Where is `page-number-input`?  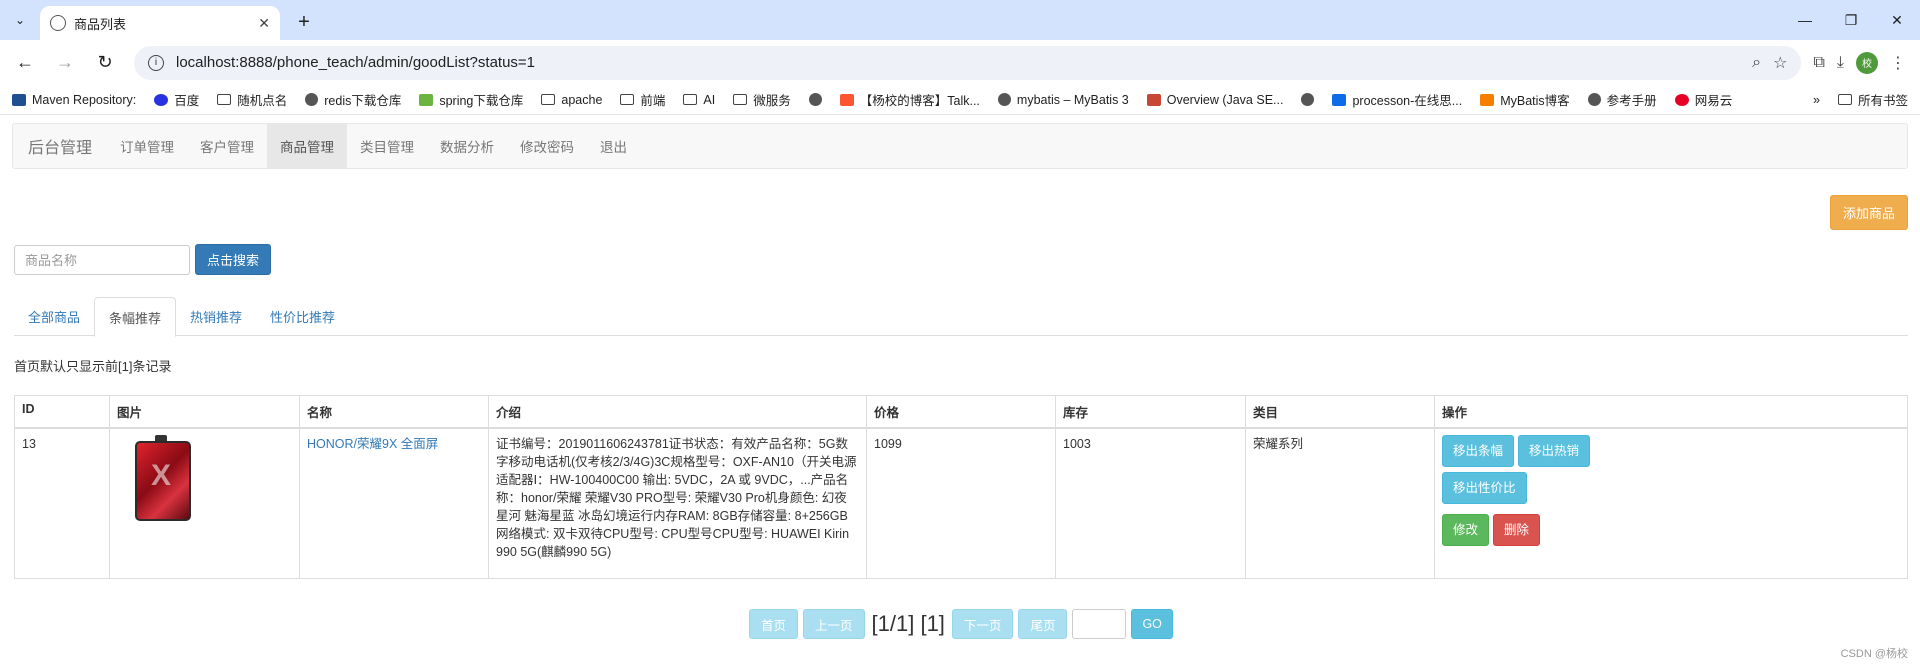 page-number-input is located at coordinates (1099, 624).